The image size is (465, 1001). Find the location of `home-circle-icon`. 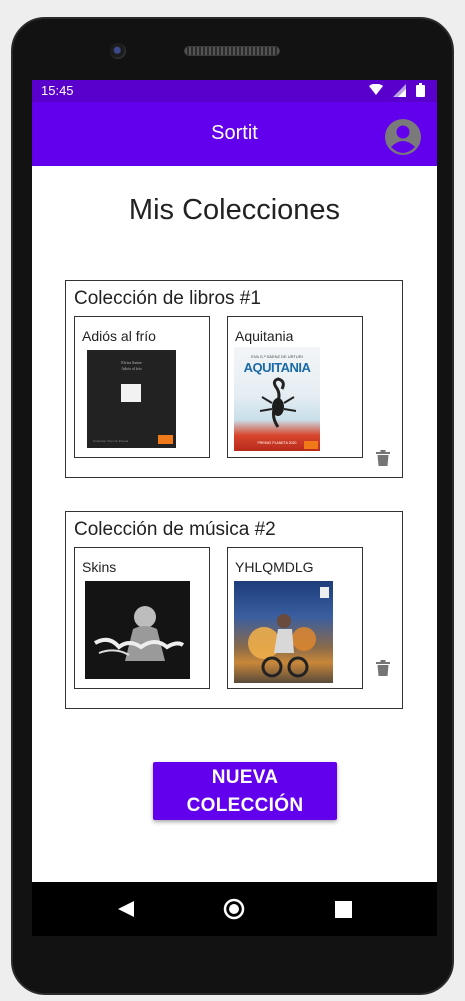

home-circle-icon is located at coordinates (234, 909).